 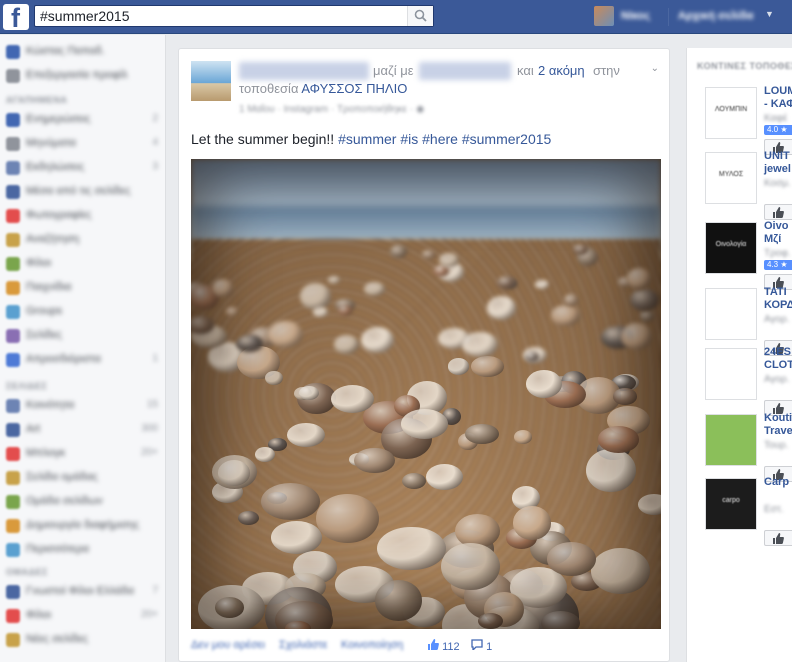 I want to click on likes-summary: 112, so click(x=443, y=646).